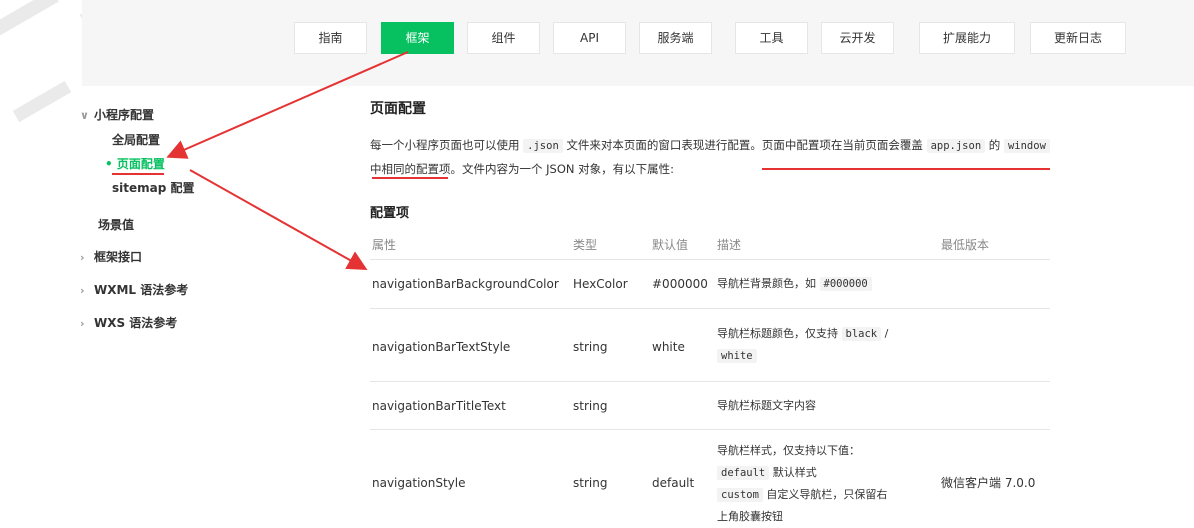 Image resolution: width=1194 pixels, height=528 pixels. Describe the element at coordinates (287, 160) in the screenshot. I see `annotation-arrows` at that location.